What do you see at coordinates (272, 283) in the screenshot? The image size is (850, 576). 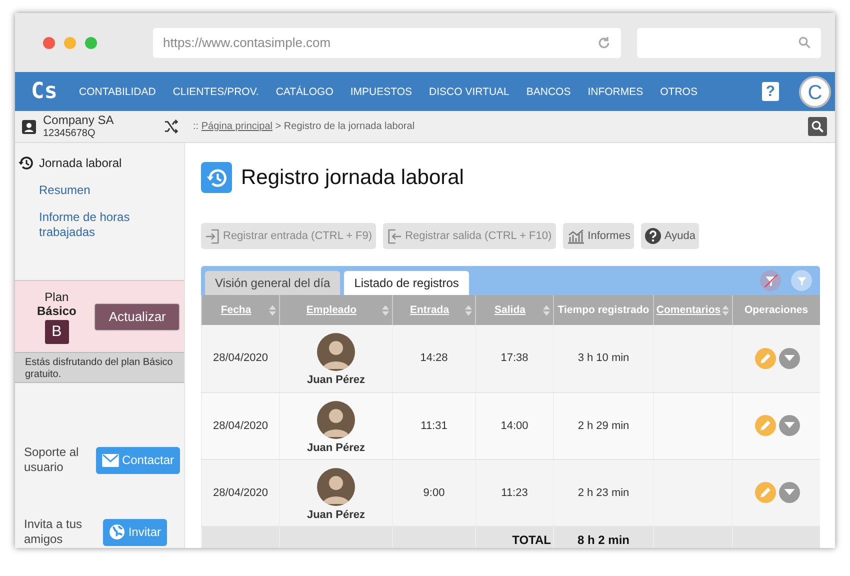 I see `tab: Visión general del día` at bounding box center [272, 283].